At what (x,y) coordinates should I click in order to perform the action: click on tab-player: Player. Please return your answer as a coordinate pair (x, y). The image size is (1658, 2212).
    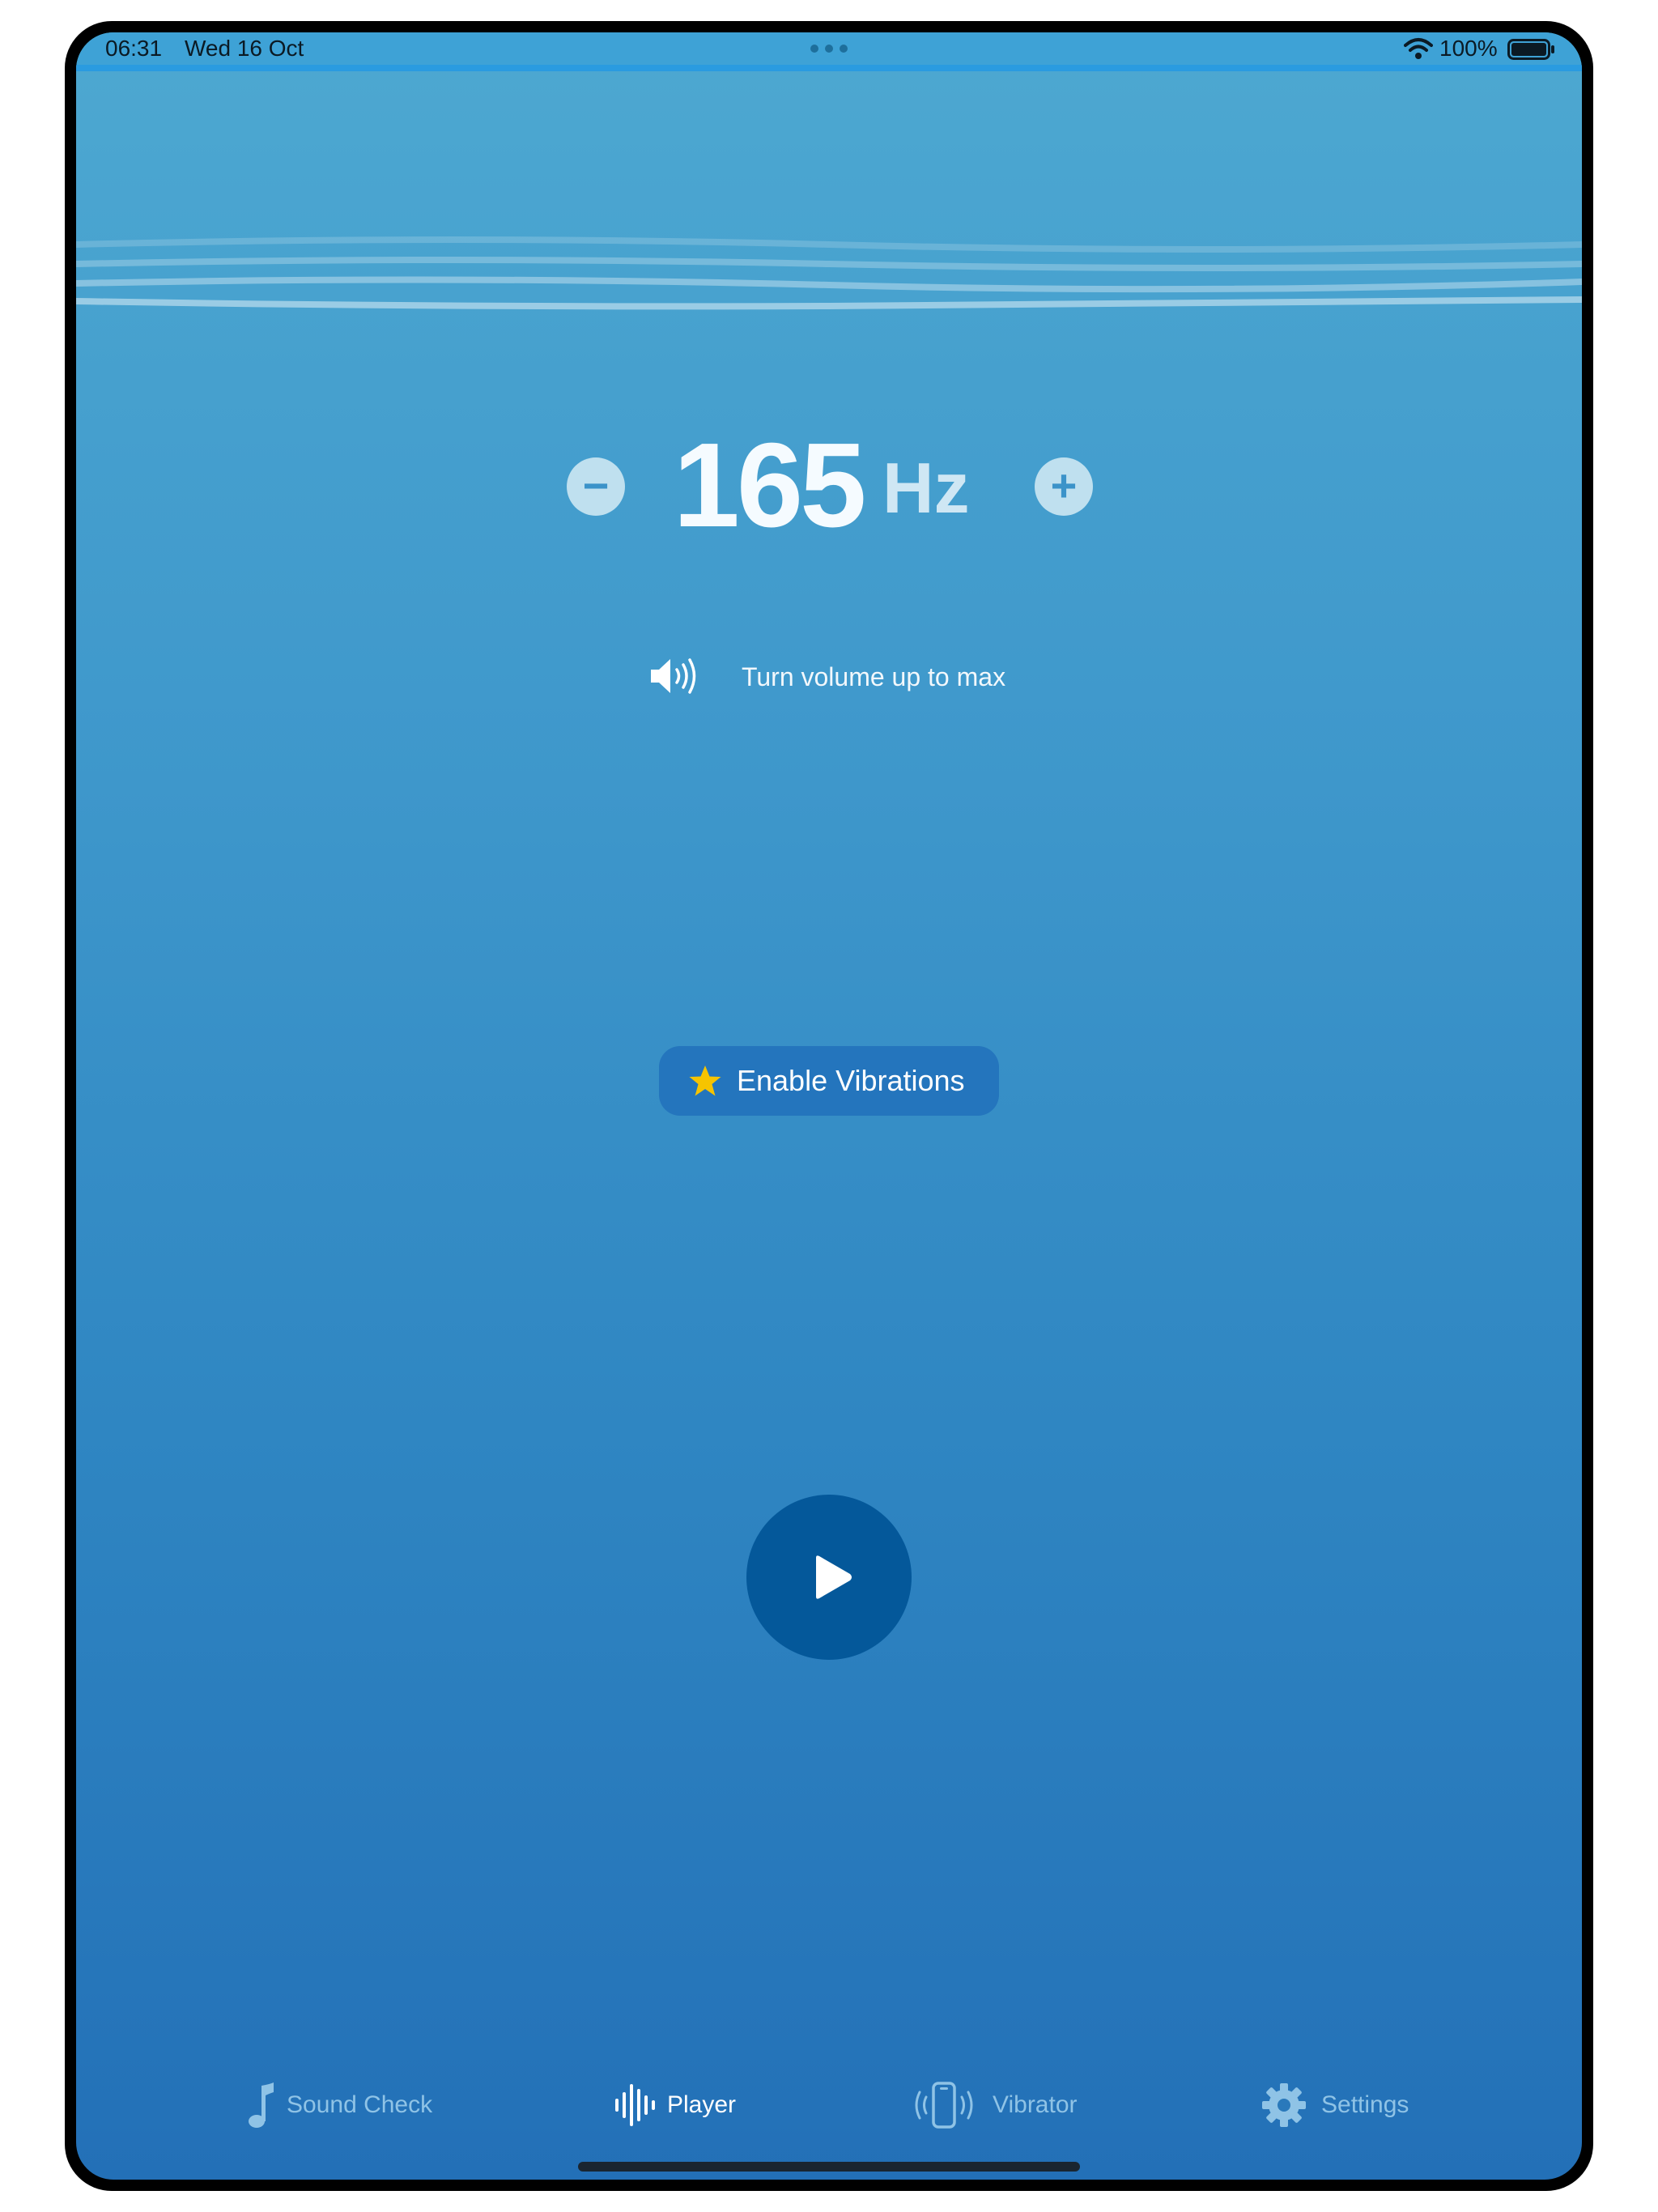
    Looking at the image, I should click on (686, 2105).